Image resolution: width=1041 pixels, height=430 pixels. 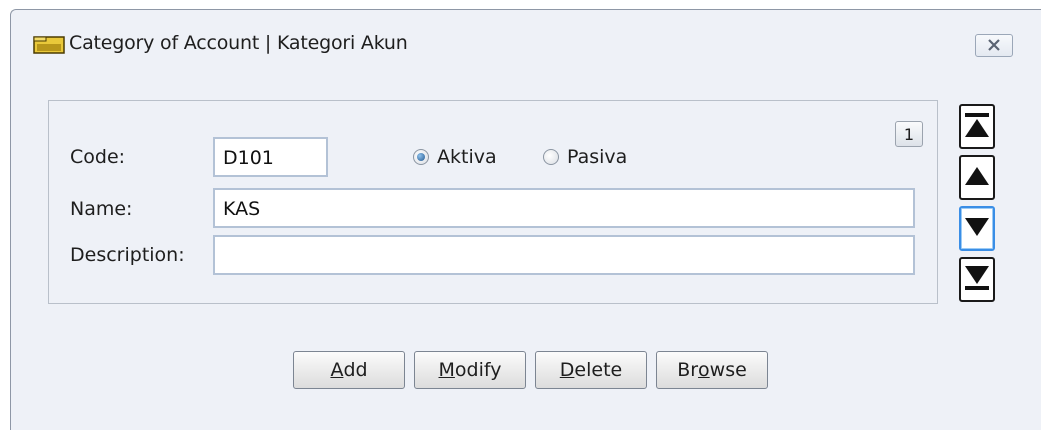 I want to click on name-field: KAS, so click(x=564, y=208).